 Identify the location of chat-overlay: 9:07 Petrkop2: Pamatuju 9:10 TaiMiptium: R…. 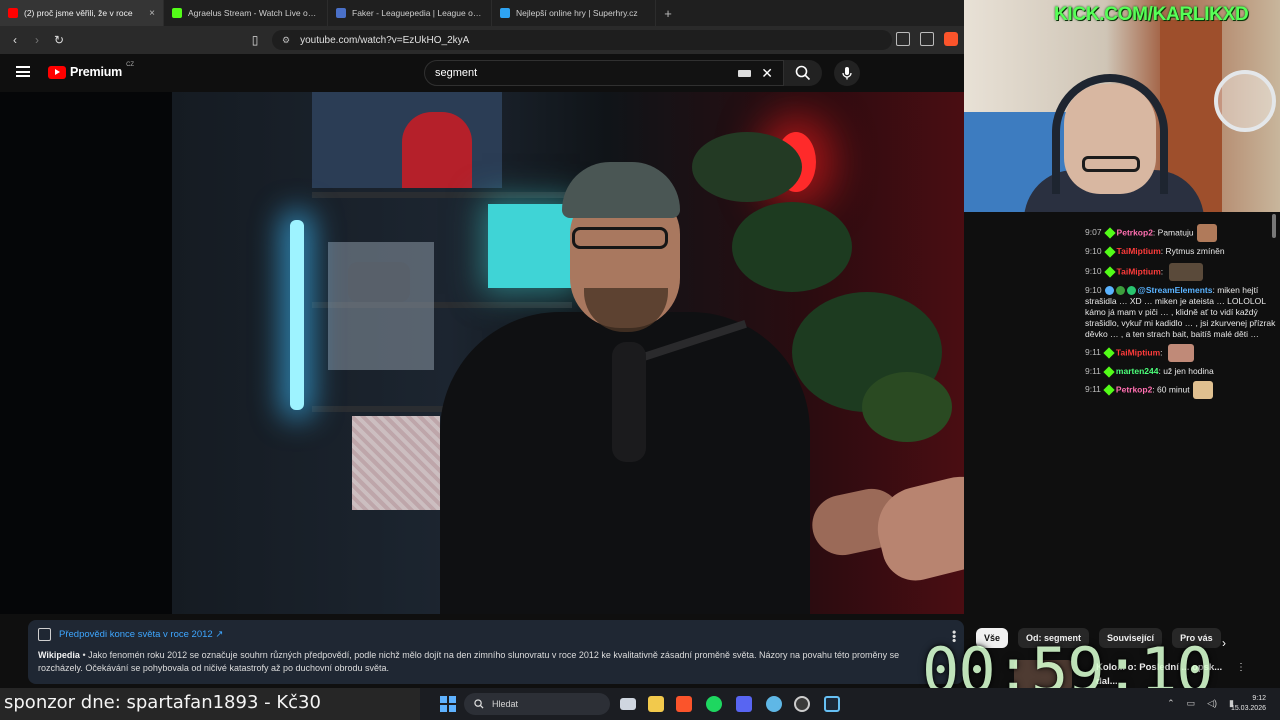
(1180, 412).